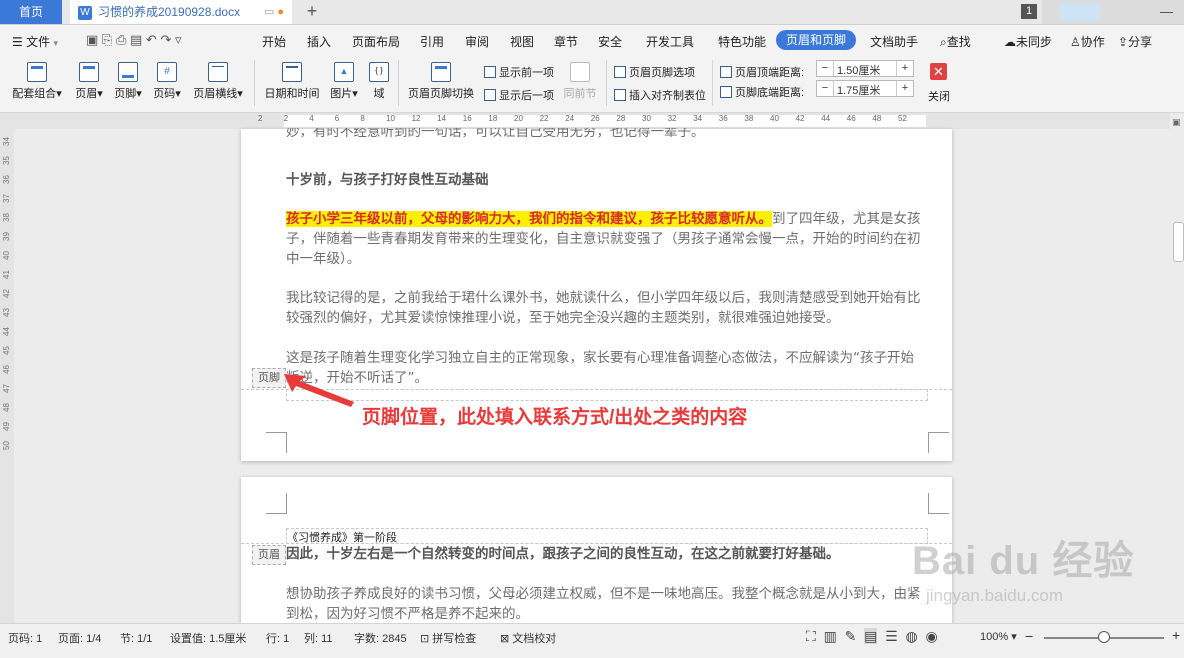  I want to click on undo-icon: ↶, so click(151, 39).